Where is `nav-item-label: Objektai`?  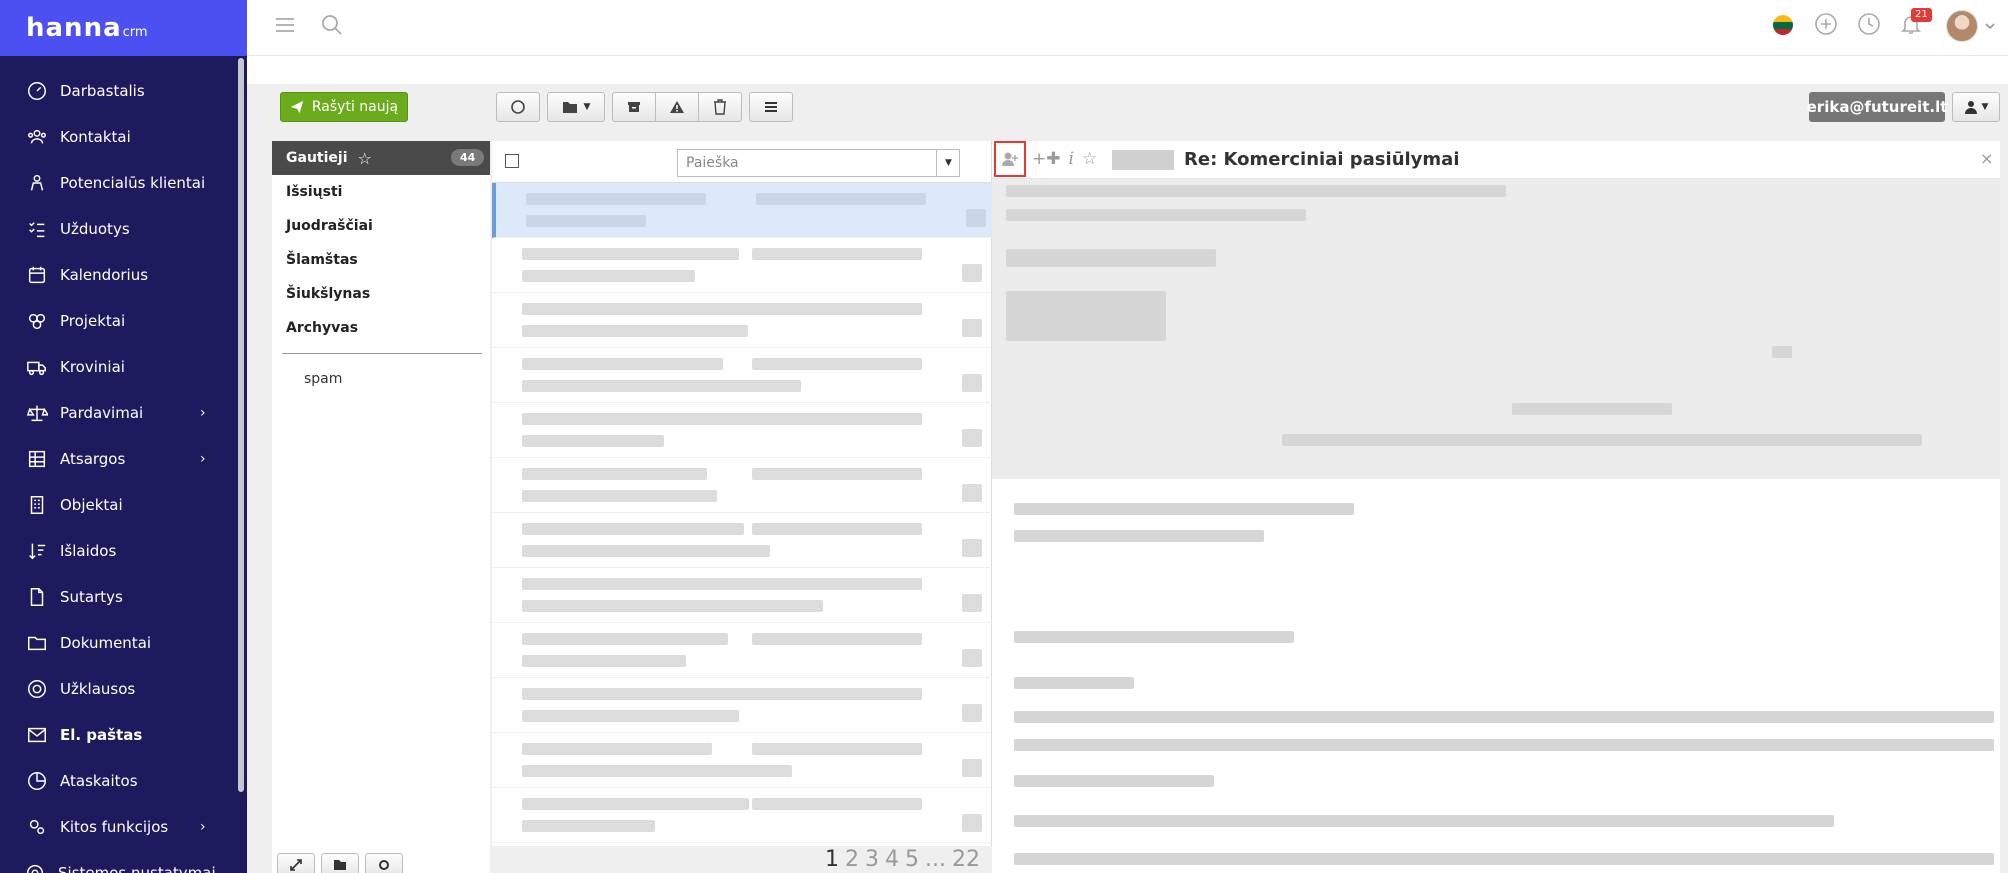 nav-item-label: Objektai is located at coordinates (91, 505).